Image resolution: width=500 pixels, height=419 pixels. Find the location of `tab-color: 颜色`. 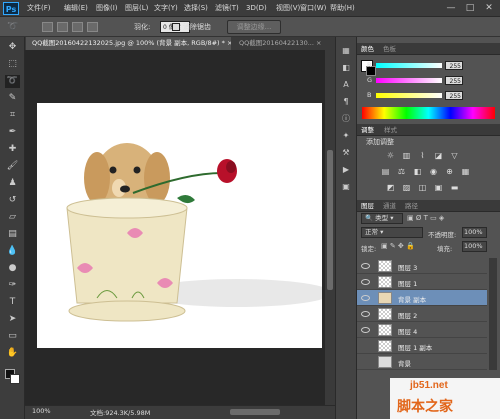

tab-color: 颜色 is located at coordinates (367, 49).